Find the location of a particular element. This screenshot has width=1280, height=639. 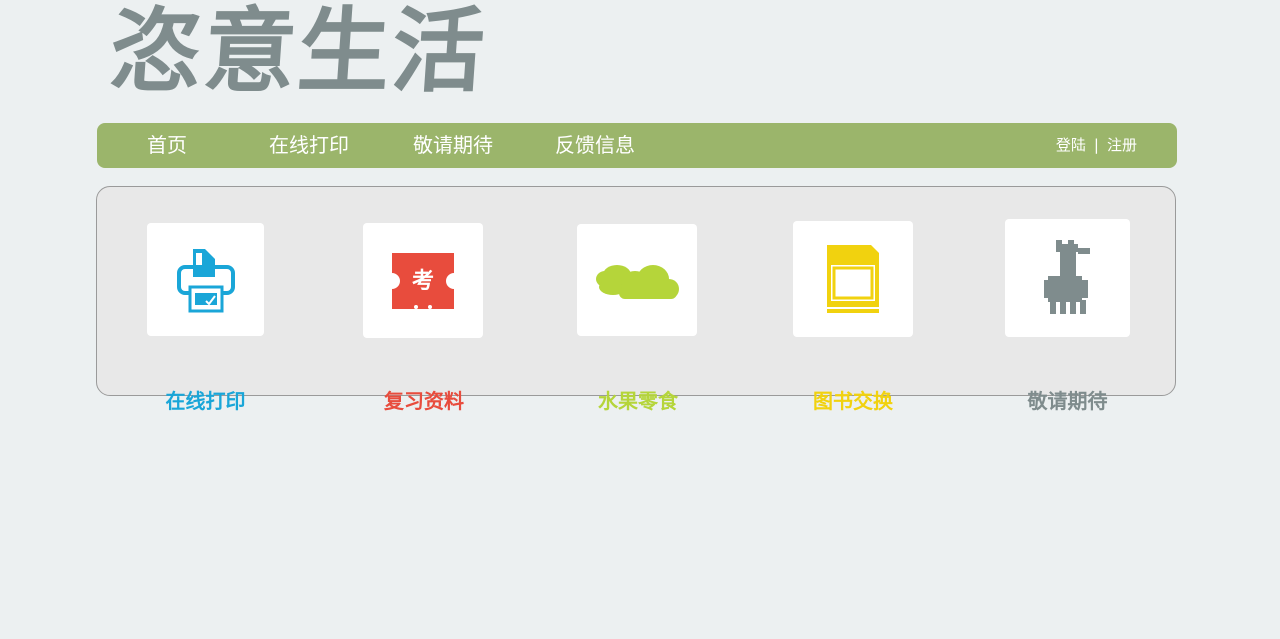

svg-text: 考 is located at coordinates (423, 281).